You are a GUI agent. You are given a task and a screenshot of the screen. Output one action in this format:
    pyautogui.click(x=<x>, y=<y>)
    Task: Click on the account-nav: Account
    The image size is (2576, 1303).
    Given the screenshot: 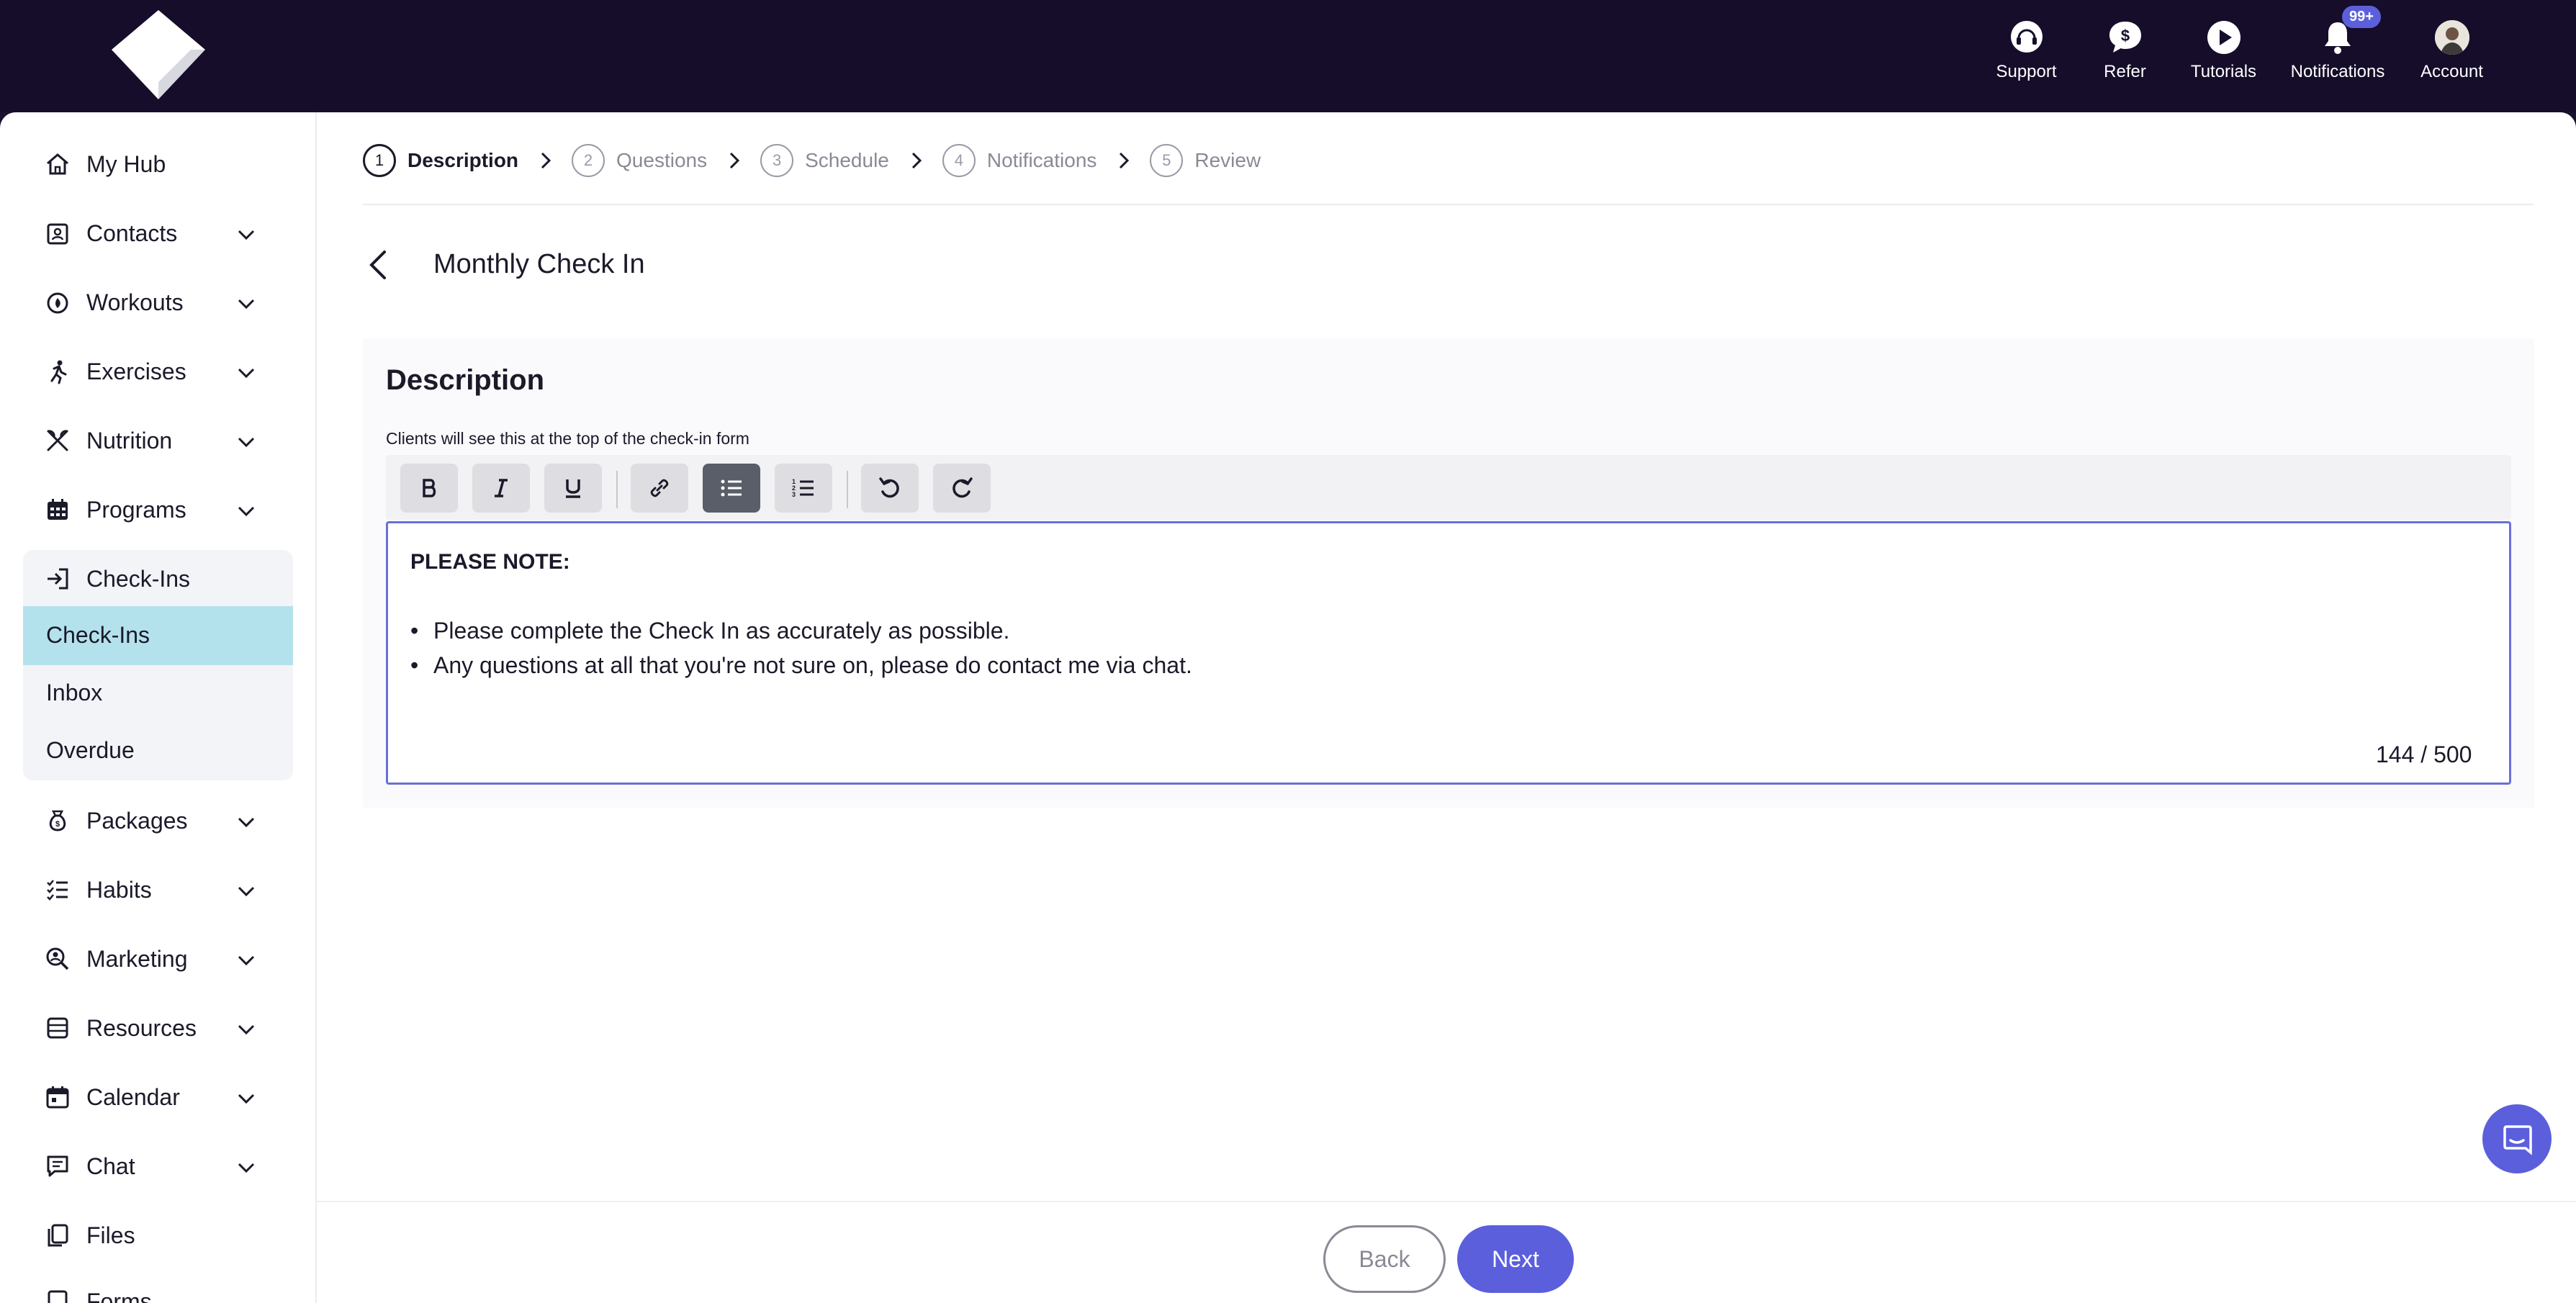 What is the action you would take?
    pyautogui.click(x=2451, y=50)
    